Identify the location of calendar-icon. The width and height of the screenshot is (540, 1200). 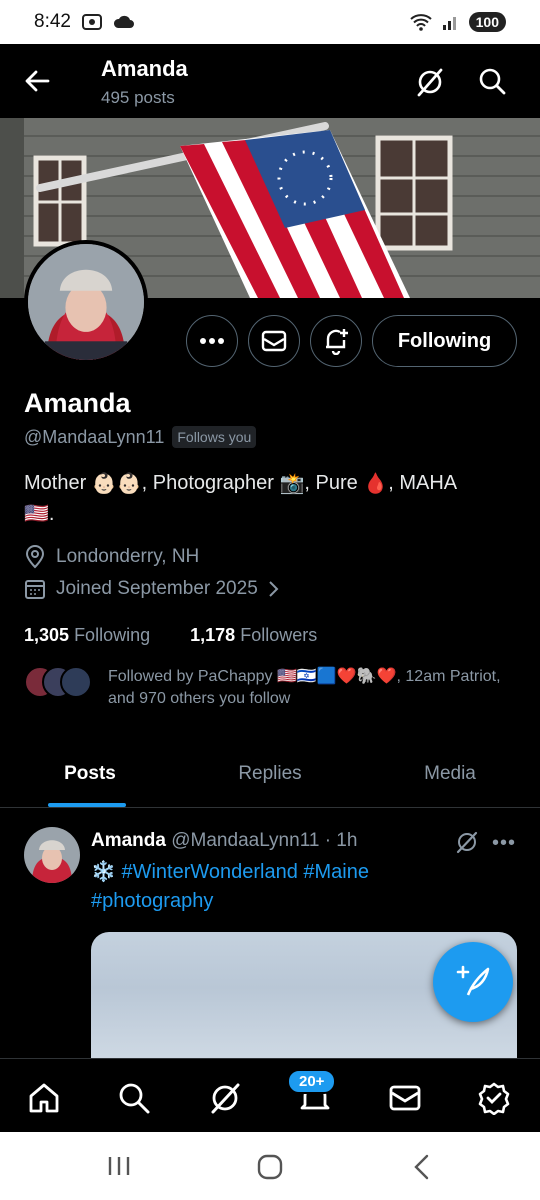
(35, 589).